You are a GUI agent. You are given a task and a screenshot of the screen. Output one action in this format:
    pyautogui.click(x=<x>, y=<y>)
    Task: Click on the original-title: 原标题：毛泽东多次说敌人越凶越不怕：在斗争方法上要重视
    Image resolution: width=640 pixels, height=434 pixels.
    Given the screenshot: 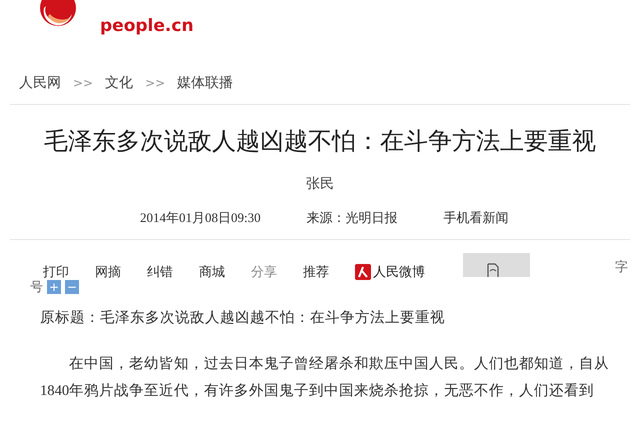 What is the action you would take?
    pyautogui.click(x=243, y=317)
    